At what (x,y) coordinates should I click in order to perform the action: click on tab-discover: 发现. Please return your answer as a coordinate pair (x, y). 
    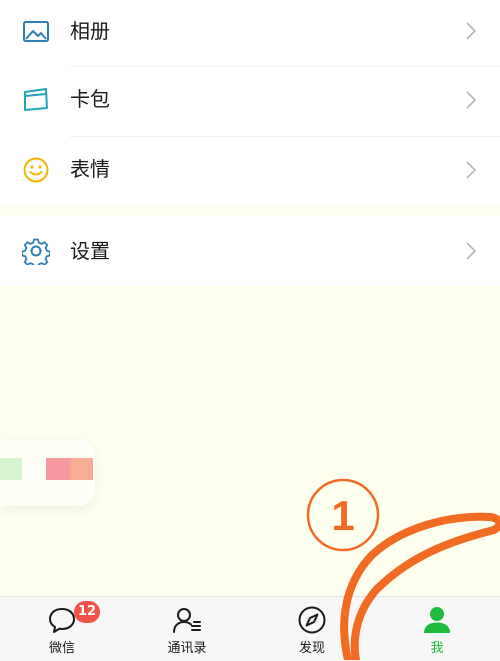
    Looking at the image, I should click on (312, 629).